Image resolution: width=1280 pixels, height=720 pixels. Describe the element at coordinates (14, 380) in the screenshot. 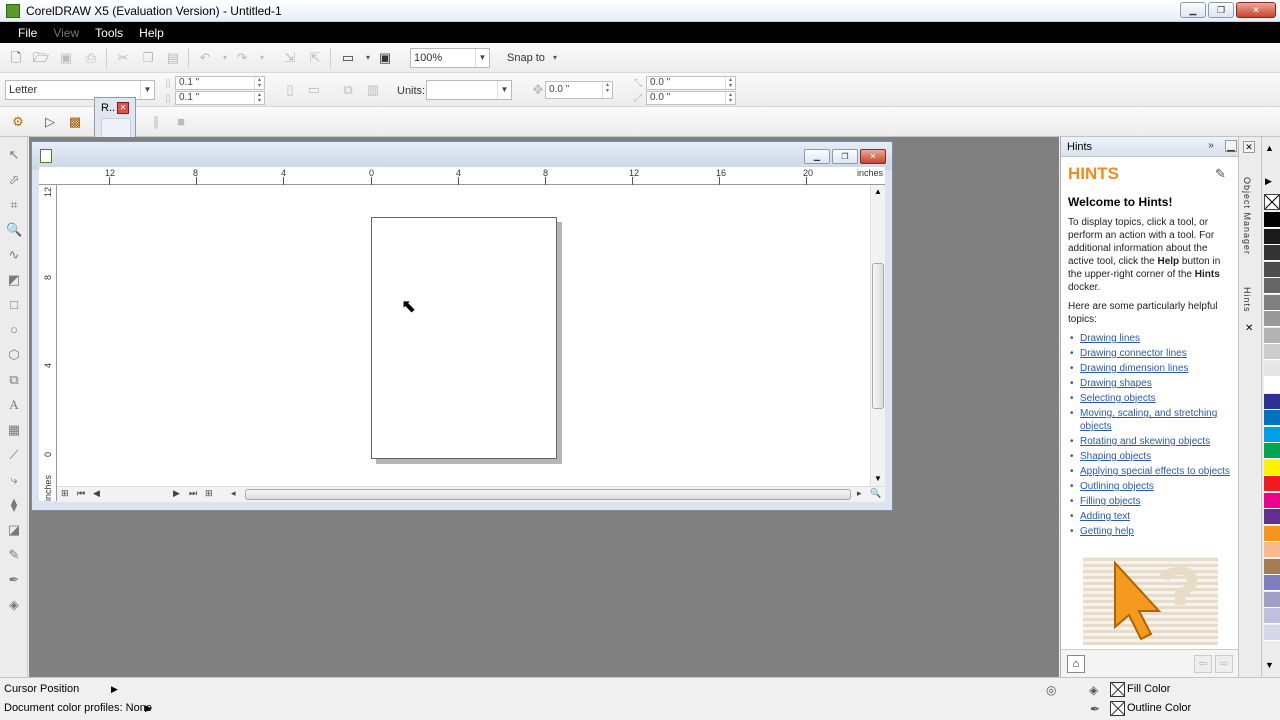

I see `basic-shapes-tool-icon: ⧉` at that location.